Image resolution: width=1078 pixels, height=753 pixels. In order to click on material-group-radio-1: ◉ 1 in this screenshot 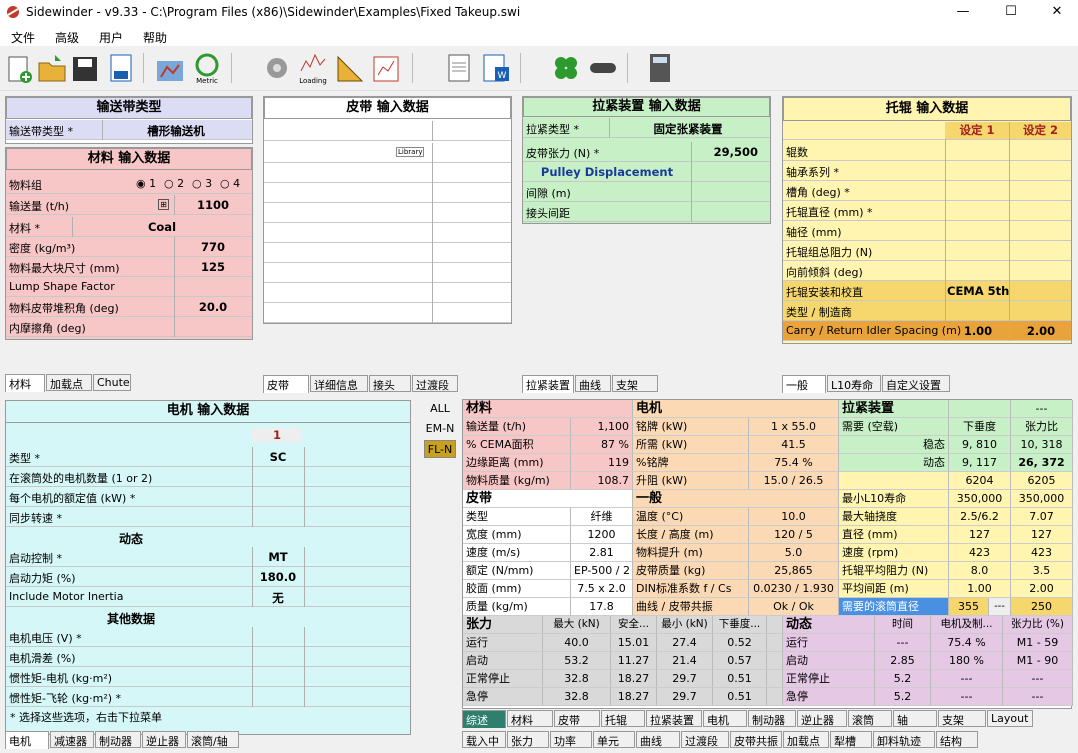, I will do `click(146, 183)`.